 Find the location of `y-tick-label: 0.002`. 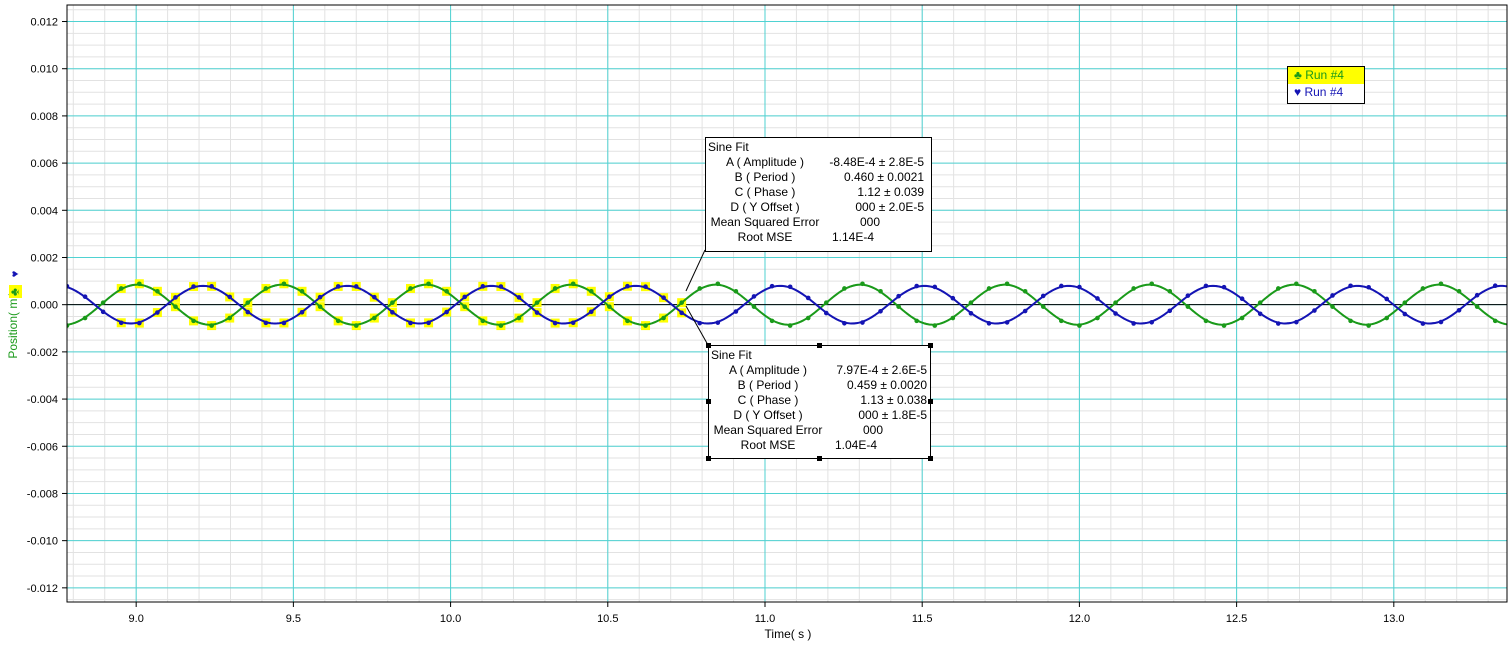

y-tick-label: 0.002 is located at coordinates (44, 258).